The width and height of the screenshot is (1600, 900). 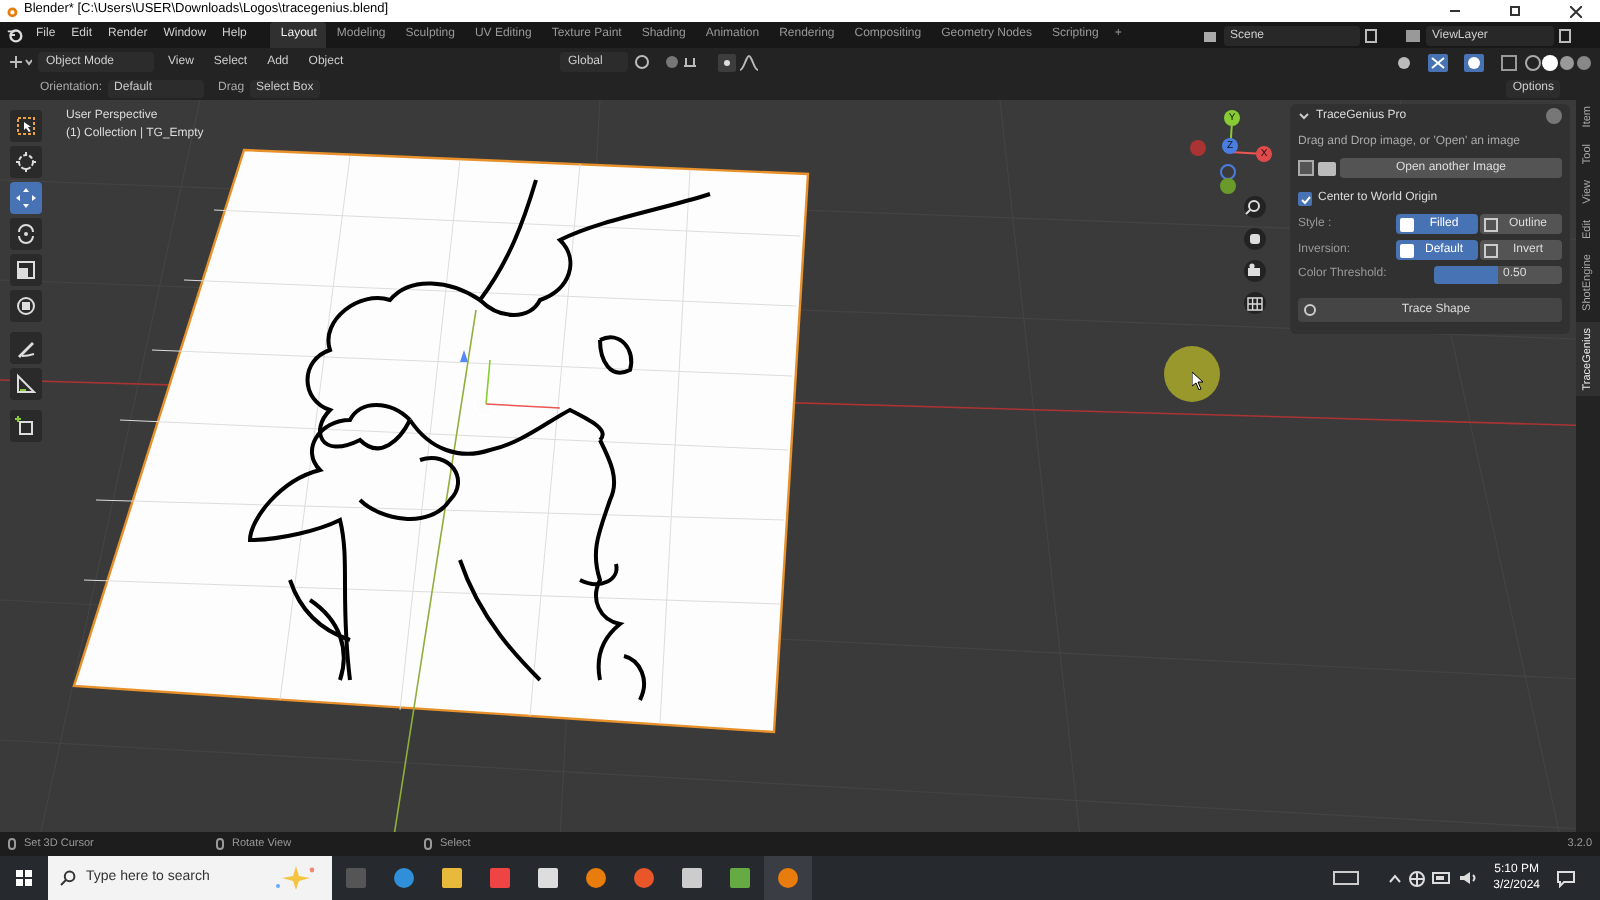 I want to click on camera-icon, so click(x=1255, y=271).